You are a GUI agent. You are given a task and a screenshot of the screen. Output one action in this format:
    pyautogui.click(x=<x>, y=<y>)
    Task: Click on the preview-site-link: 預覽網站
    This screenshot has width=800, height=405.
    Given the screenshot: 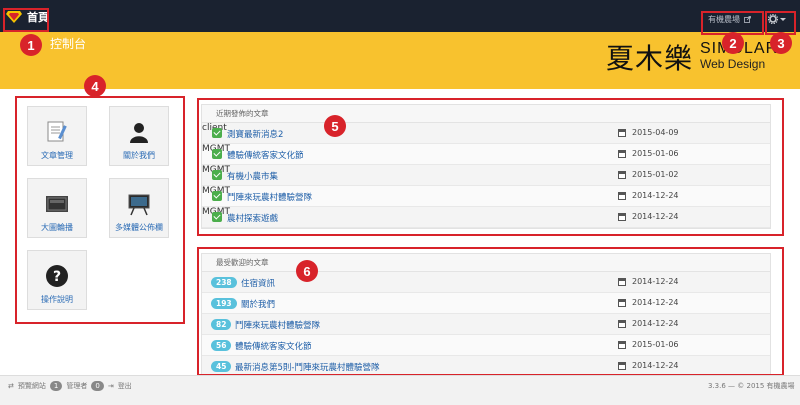 What is the action you would take?
    pyautogui.click(x=32, y=386)
    